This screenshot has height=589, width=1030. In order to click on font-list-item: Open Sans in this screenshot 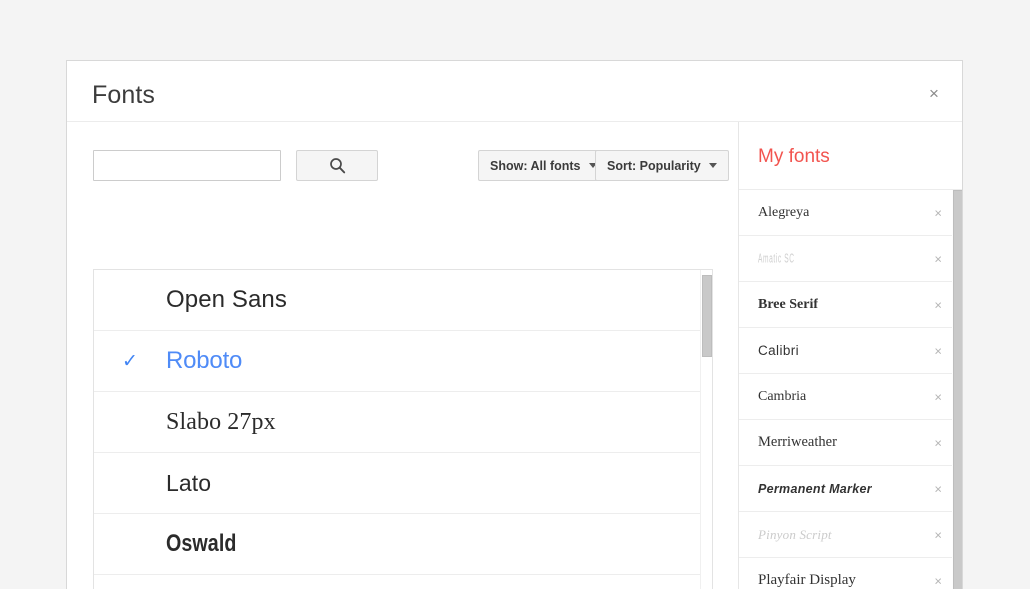, I will do `click(403, 300)`.